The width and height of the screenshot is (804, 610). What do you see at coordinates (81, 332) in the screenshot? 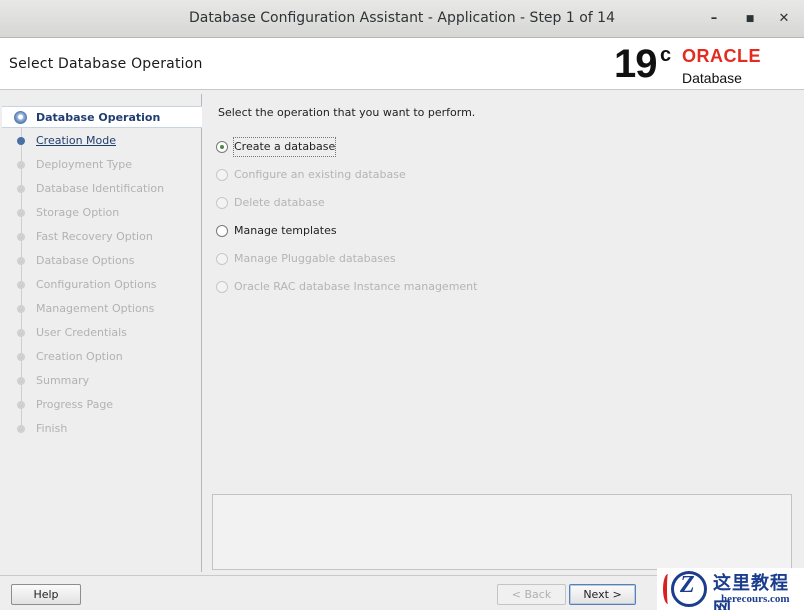
I see `step-label: User Credentials` at bounding box center [81, 332].